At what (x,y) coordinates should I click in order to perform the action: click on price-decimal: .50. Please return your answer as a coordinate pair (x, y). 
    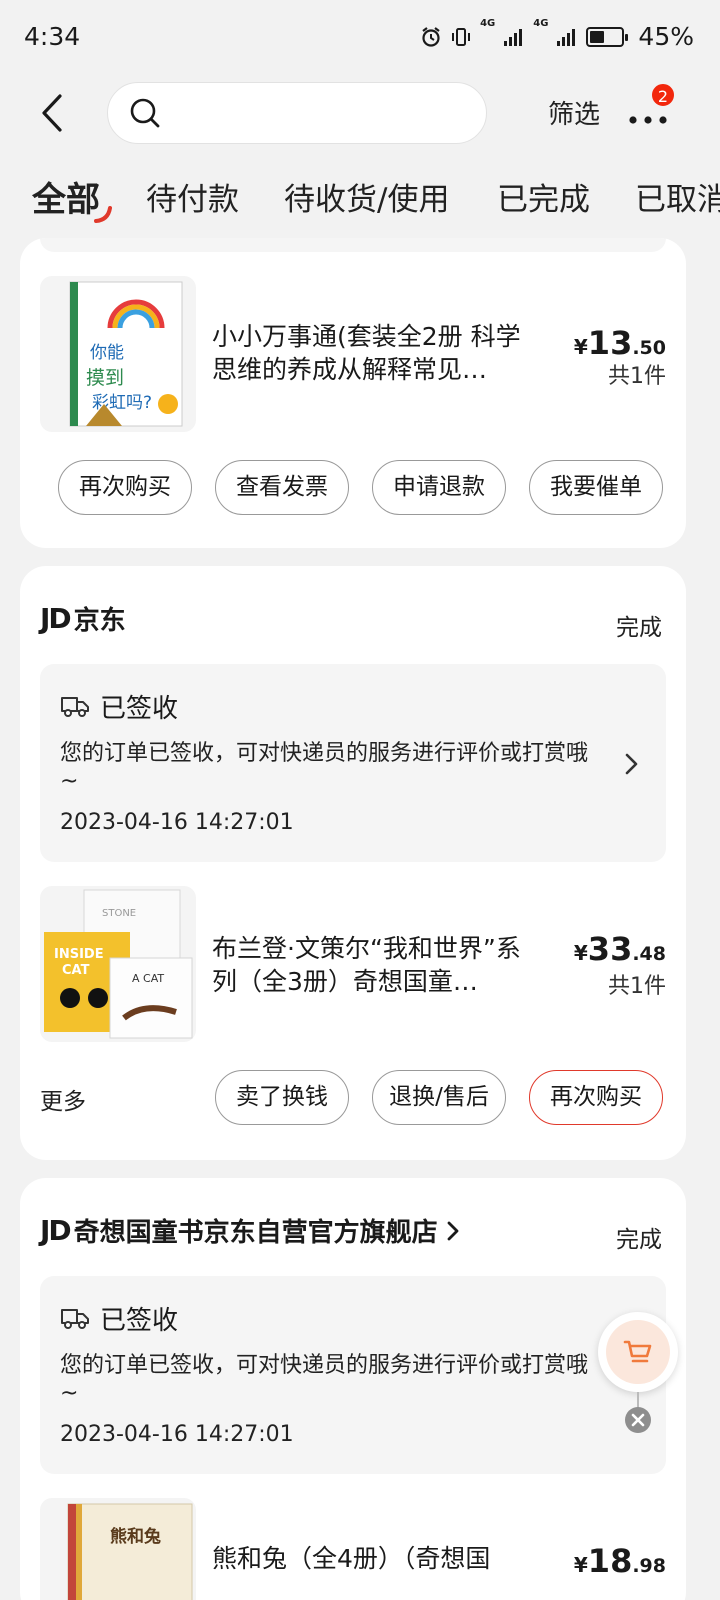
    Looking at the image, I should click on (649, 348).